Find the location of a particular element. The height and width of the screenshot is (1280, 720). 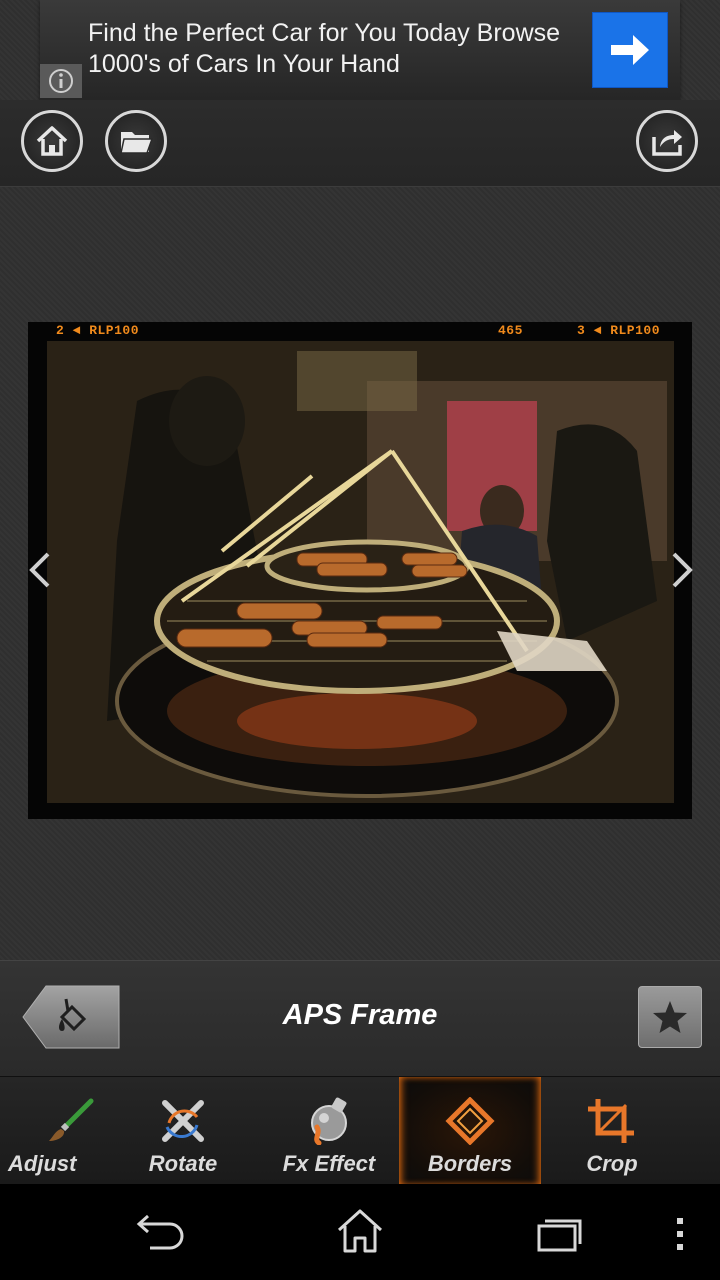

film-code-left: 2 ◄ RLP100 is located at coordinates (98, 330).